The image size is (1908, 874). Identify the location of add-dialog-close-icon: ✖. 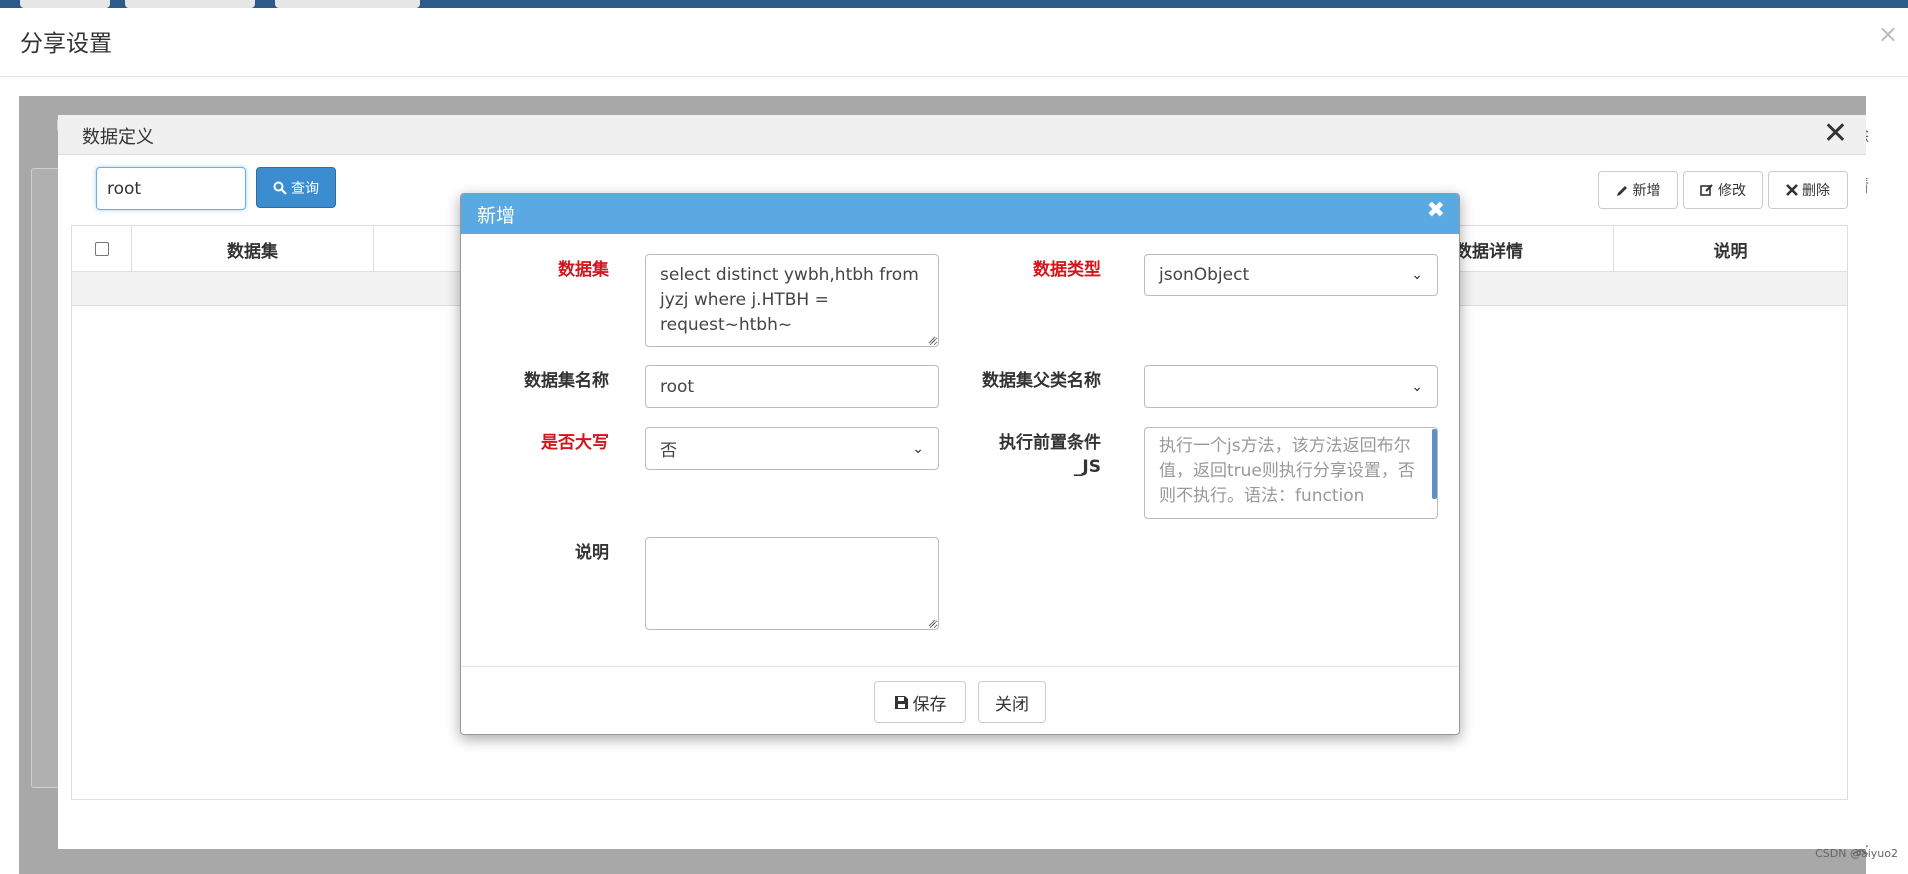
(1436, 210).